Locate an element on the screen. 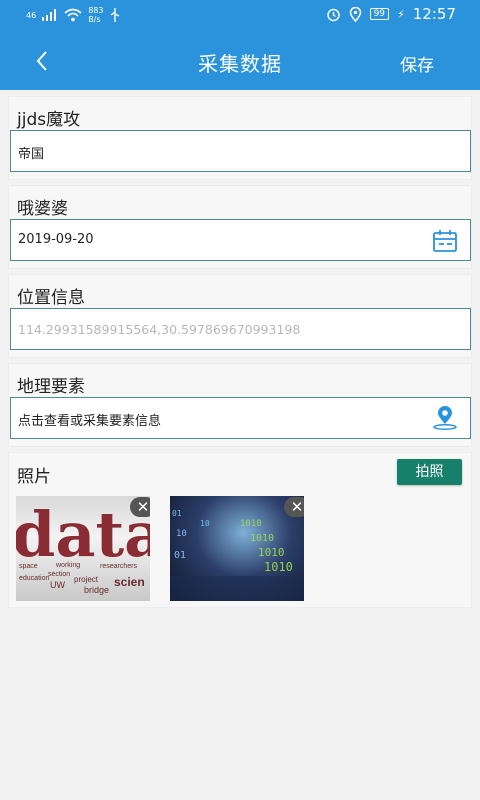 The image size is (480, 800). svg-text: project is located at coordinates (86, 579).